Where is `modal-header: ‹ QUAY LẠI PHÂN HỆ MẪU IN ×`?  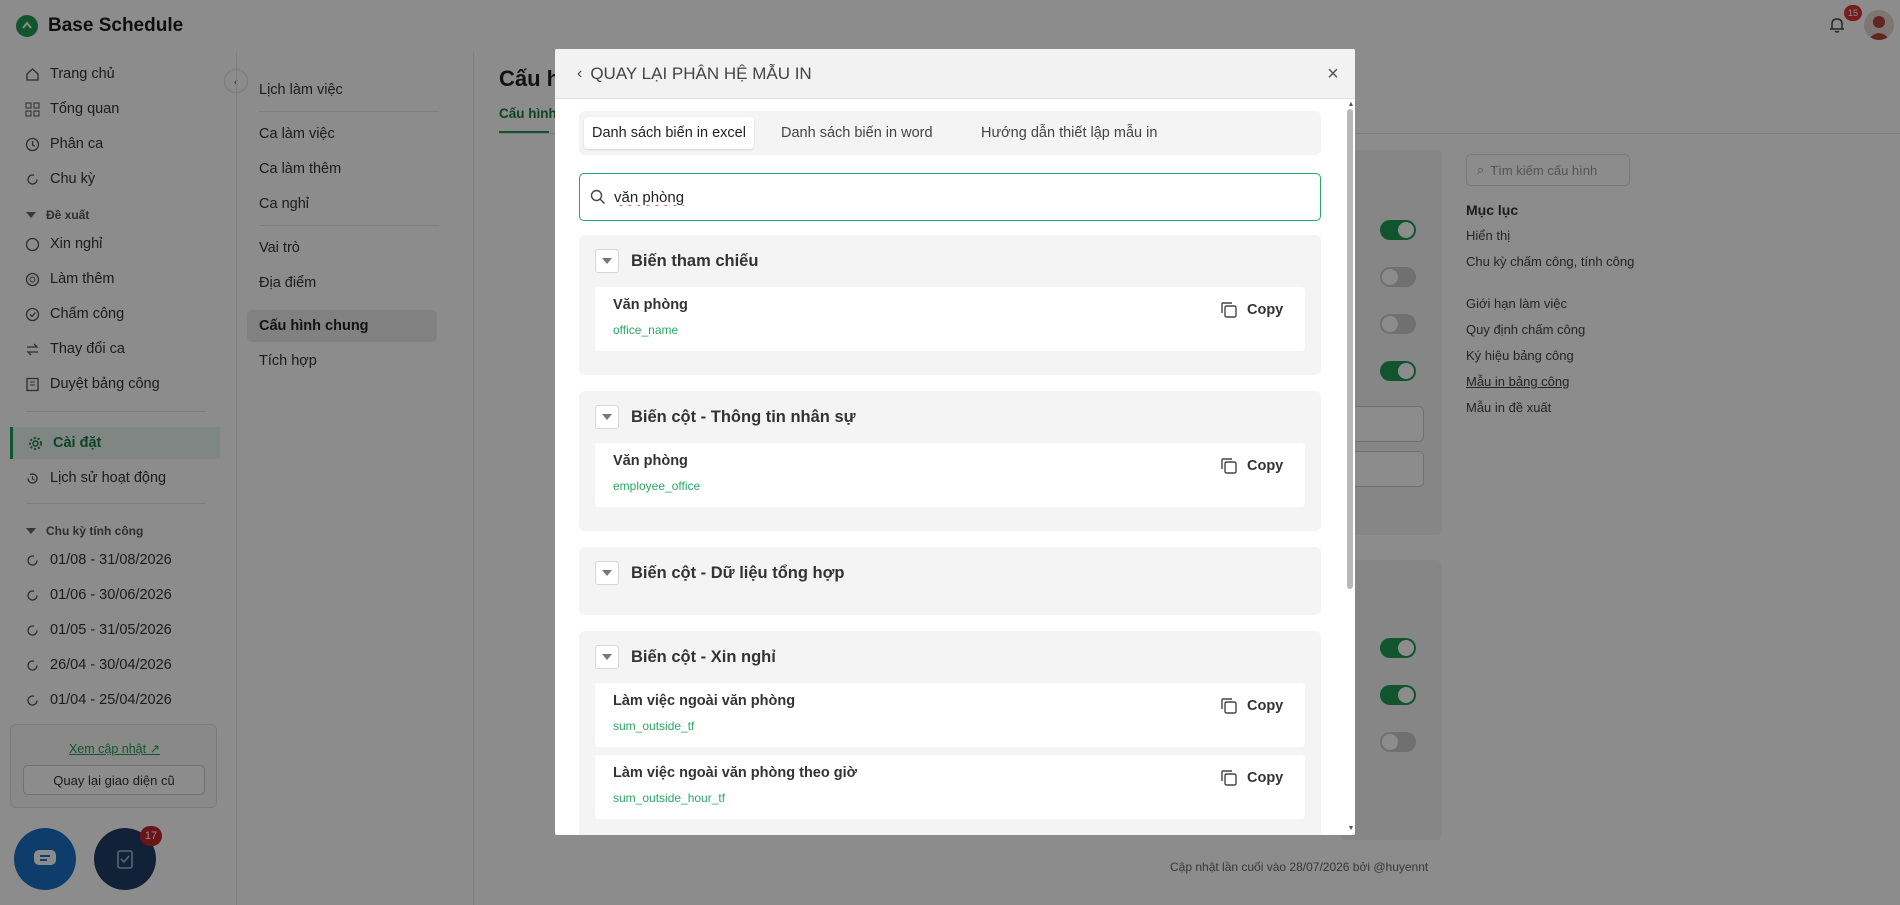 modal-header: ‹ QUAY LẠI PHÂN HỆ MẪU IN × is located at coordinates (955, 74).